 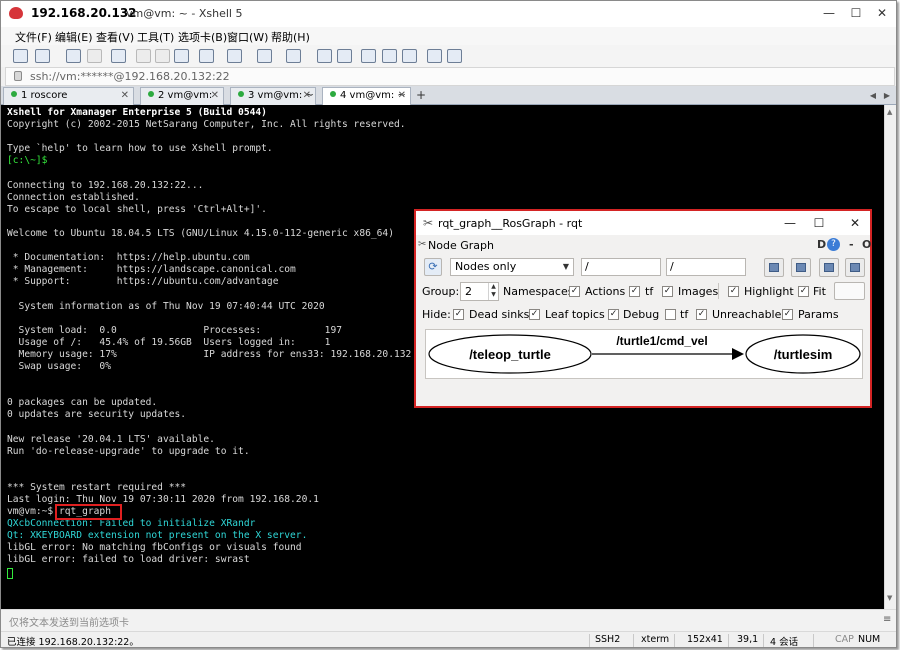 I want to click on unreachable-checkbox: ✓, so click(x=701, y=314).